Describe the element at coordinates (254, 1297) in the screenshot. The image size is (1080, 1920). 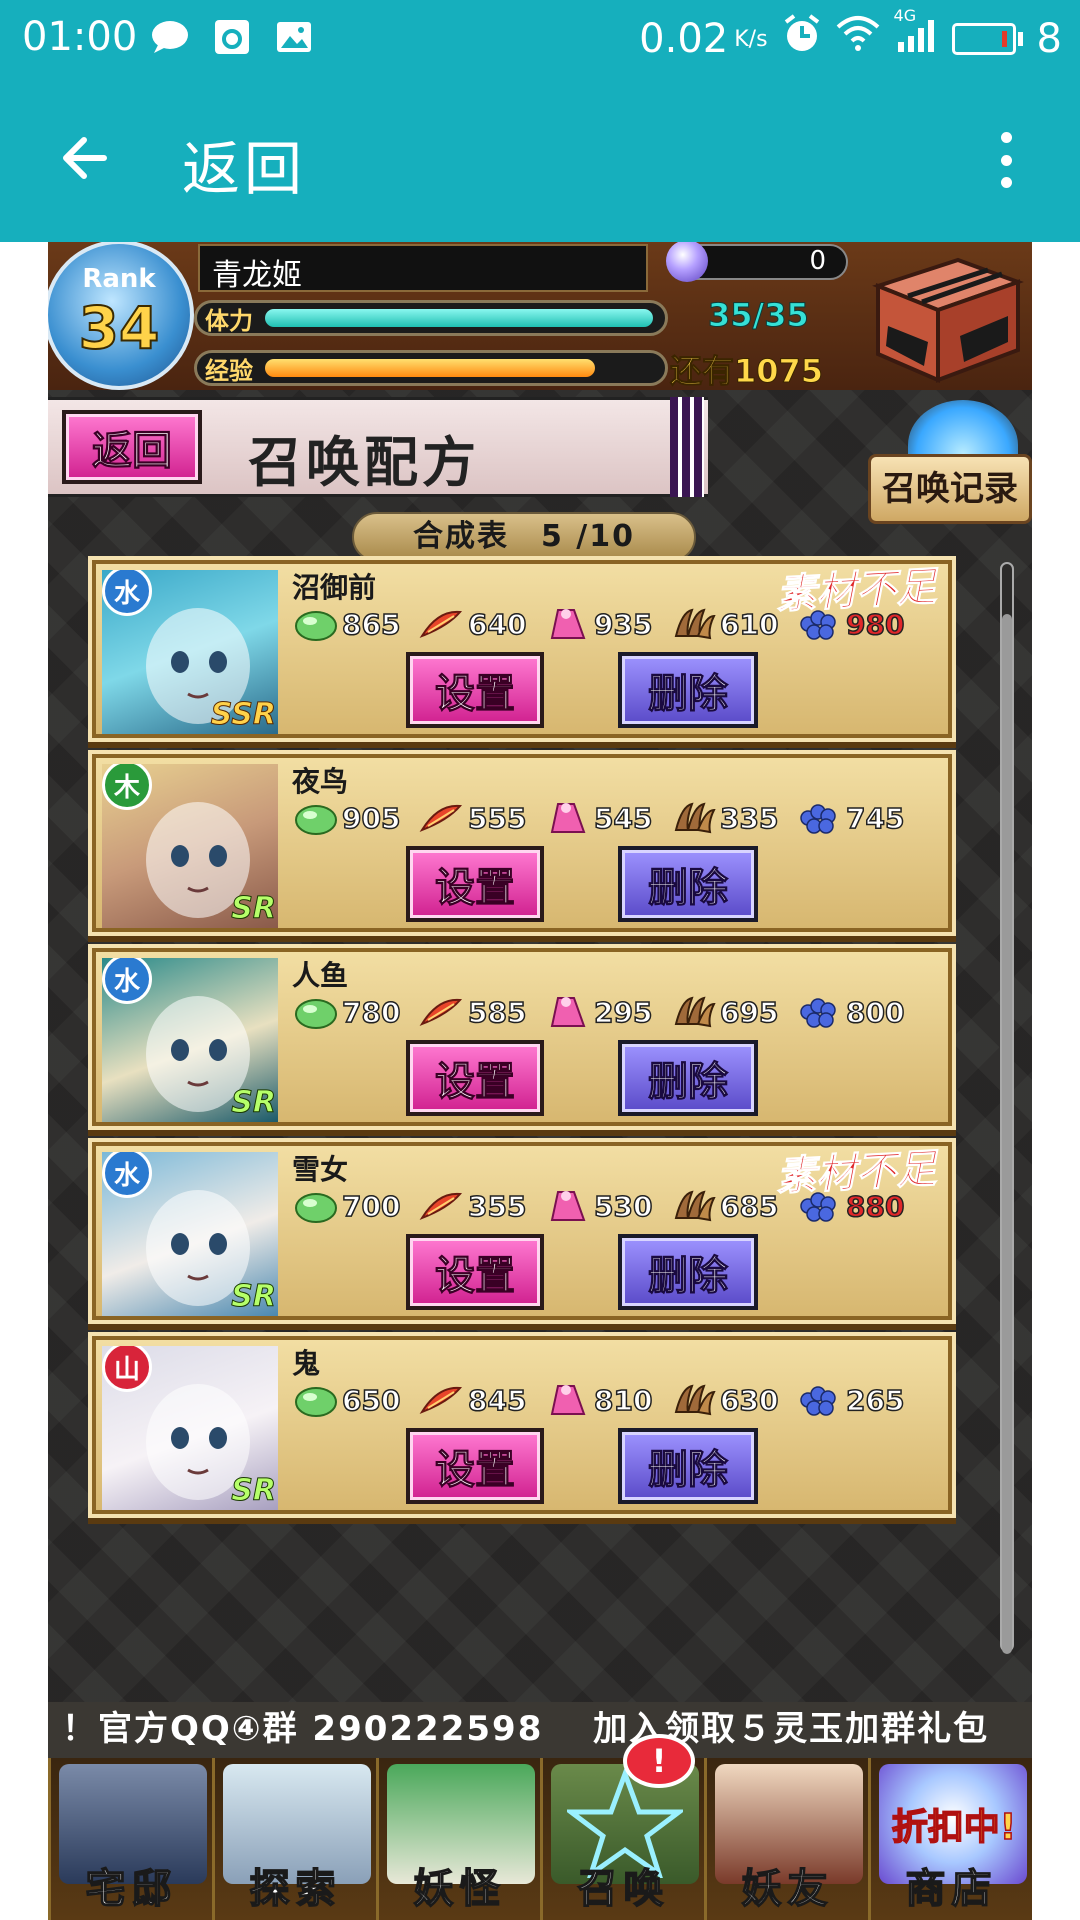
I see `rarity-badge: SR` at that location.